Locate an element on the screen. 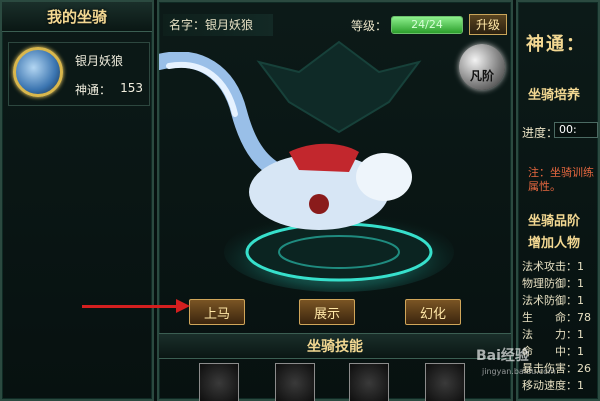 Image resolution: width=600 pixels, height=401 pixels. rank-label: 凡阶 is located at coordinates (481, 76).